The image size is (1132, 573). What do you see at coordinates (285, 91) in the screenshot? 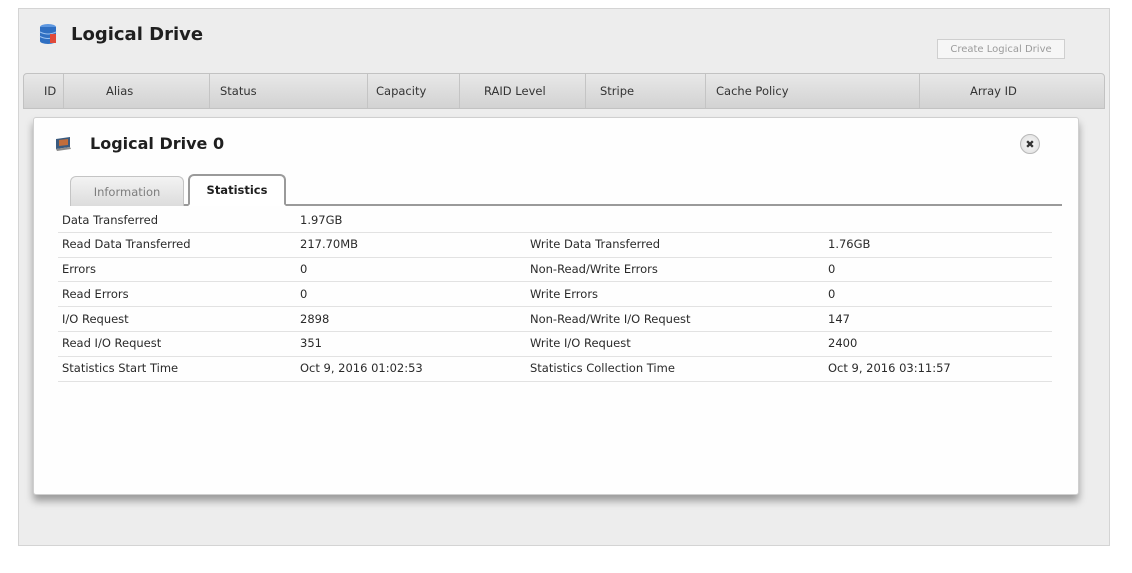
I see `column-header-status: Status` at bounding box center [285, 91].